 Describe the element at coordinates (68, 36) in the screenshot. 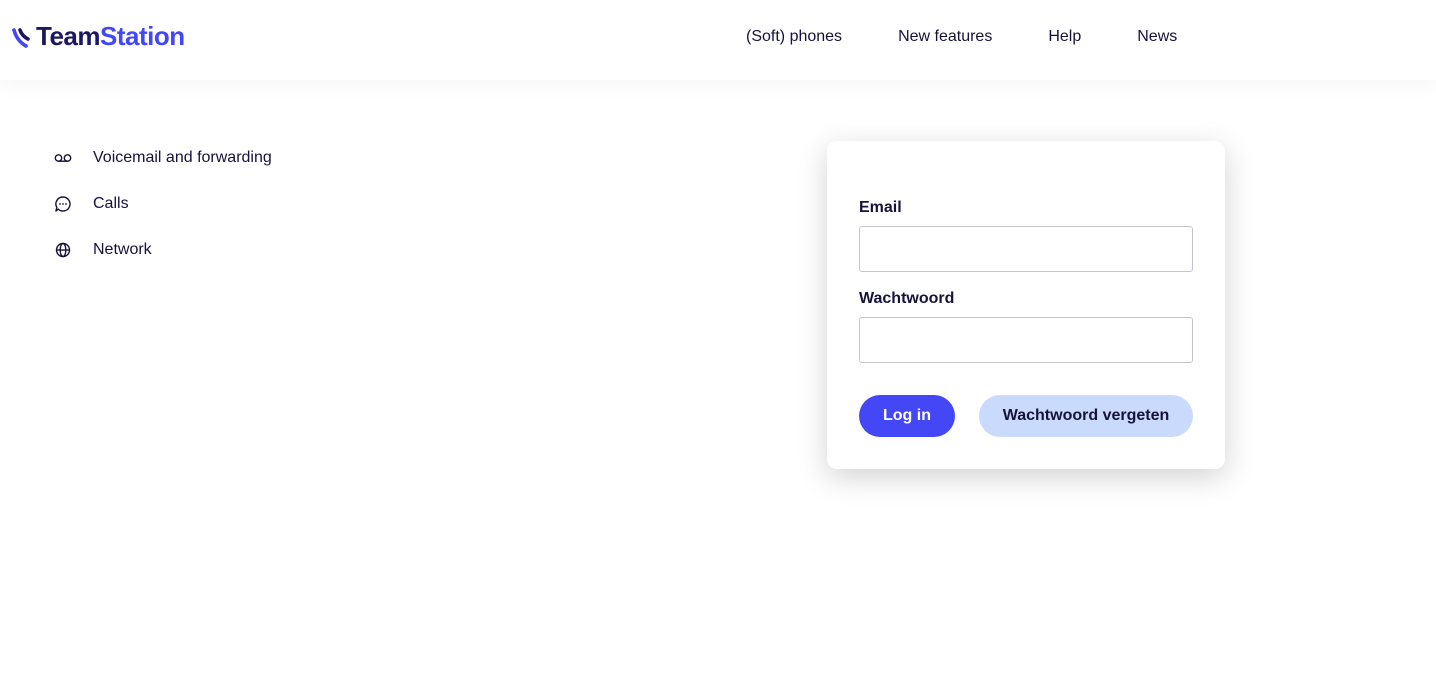

I see `logo-text-team: Team` at that location.